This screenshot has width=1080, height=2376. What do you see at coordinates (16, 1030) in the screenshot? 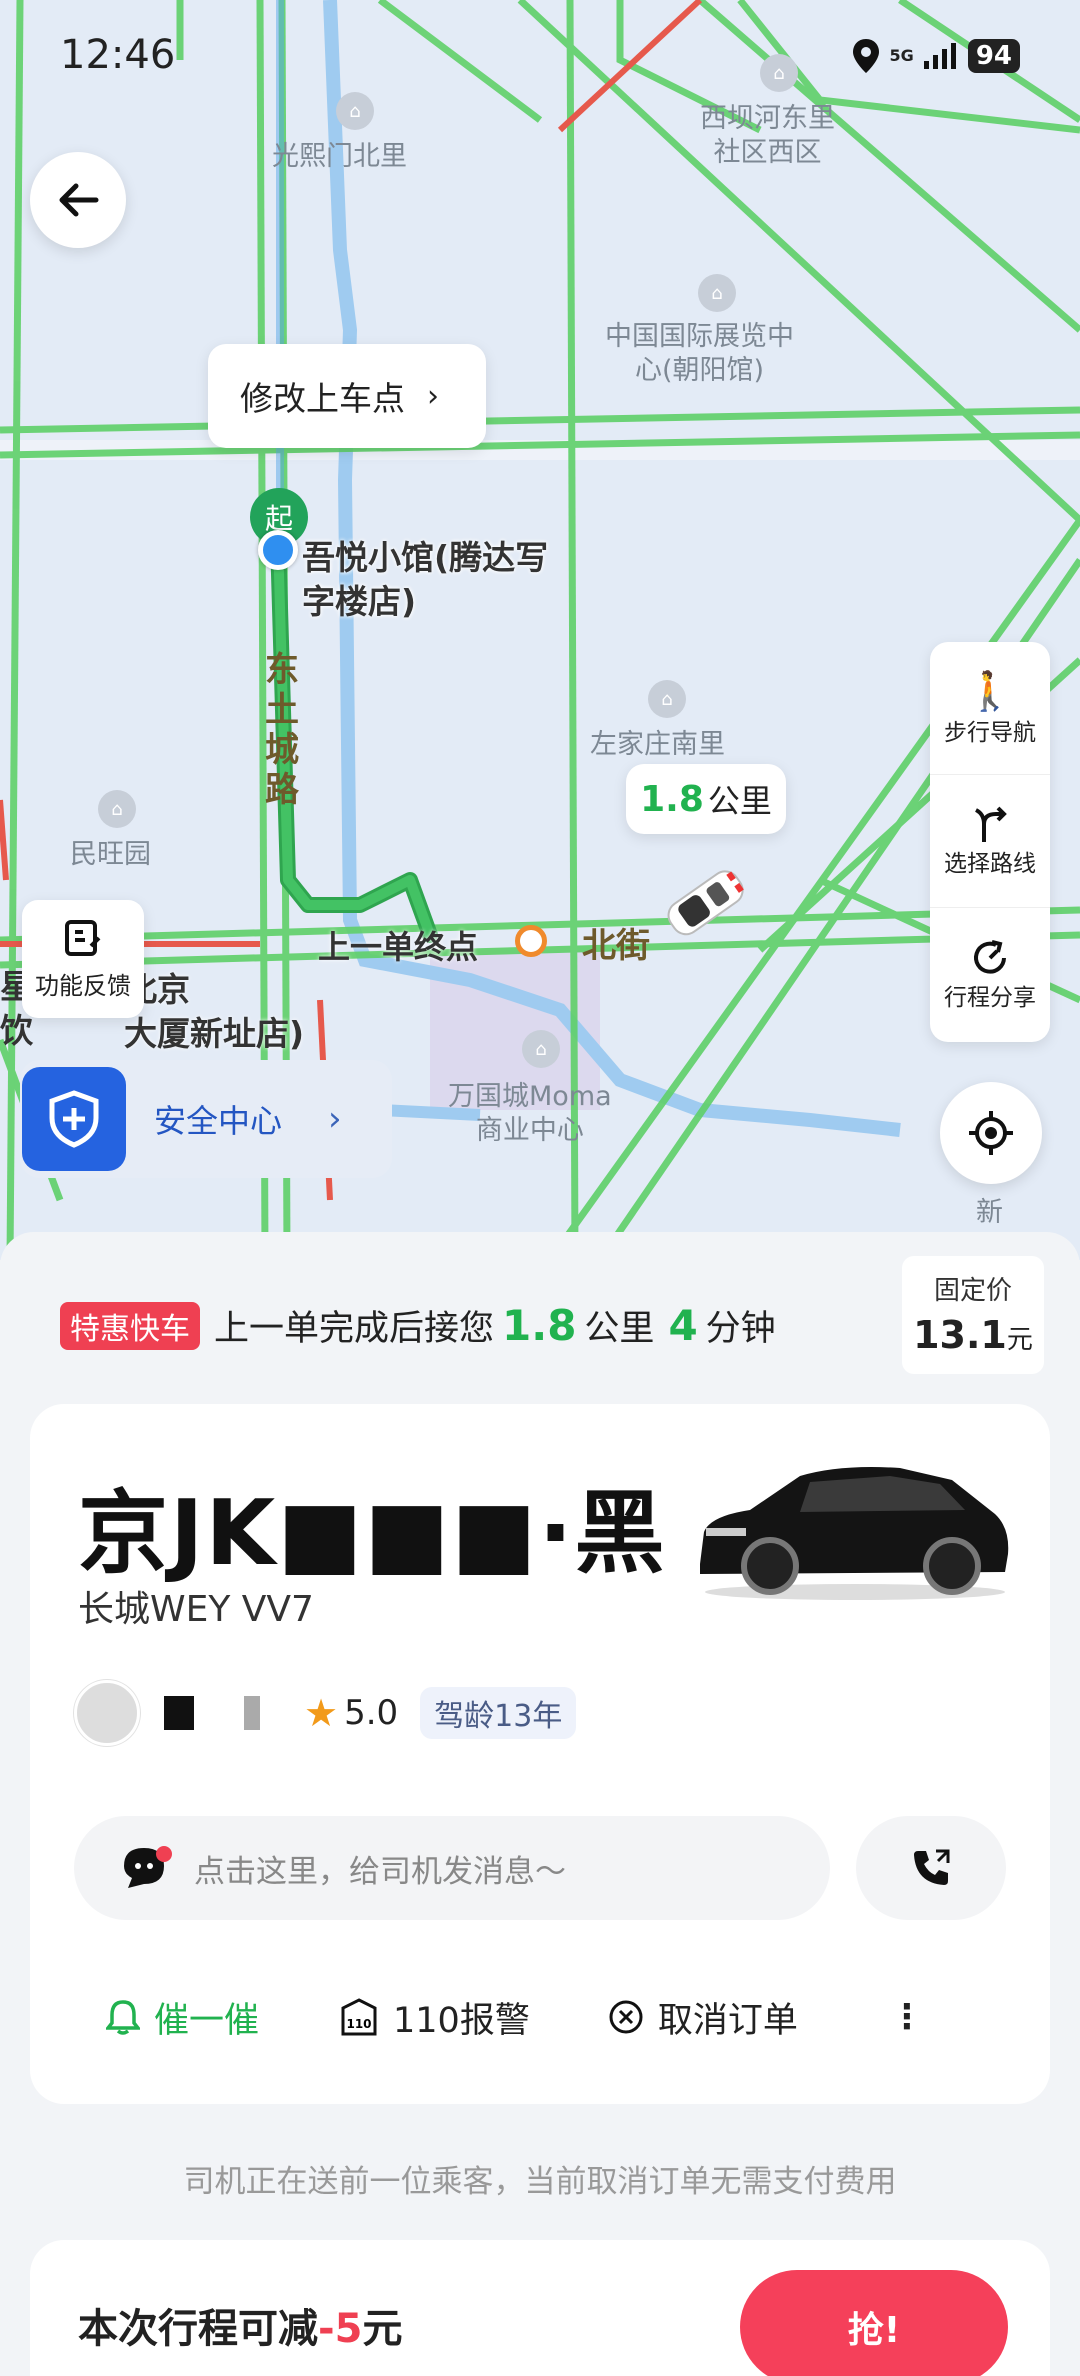
I see `road-label-left-2: 饮` at bounding box center [16, 1030].